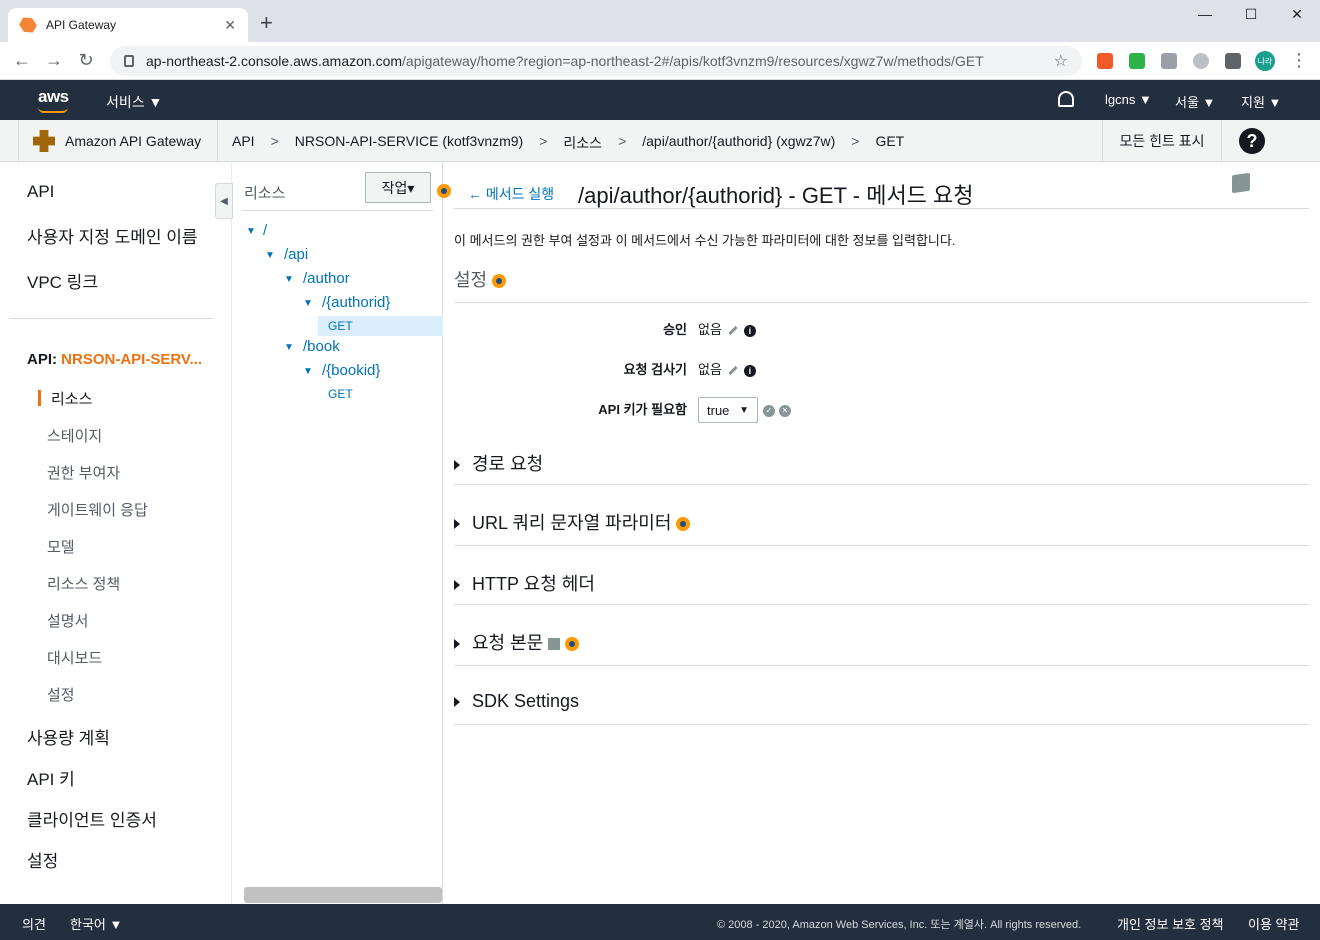 The image size is (1320, 940). I want to click on breadcrumb-api-name: NRSON-API-SERVICE (kotf3vnzm9), so click(409, 143).